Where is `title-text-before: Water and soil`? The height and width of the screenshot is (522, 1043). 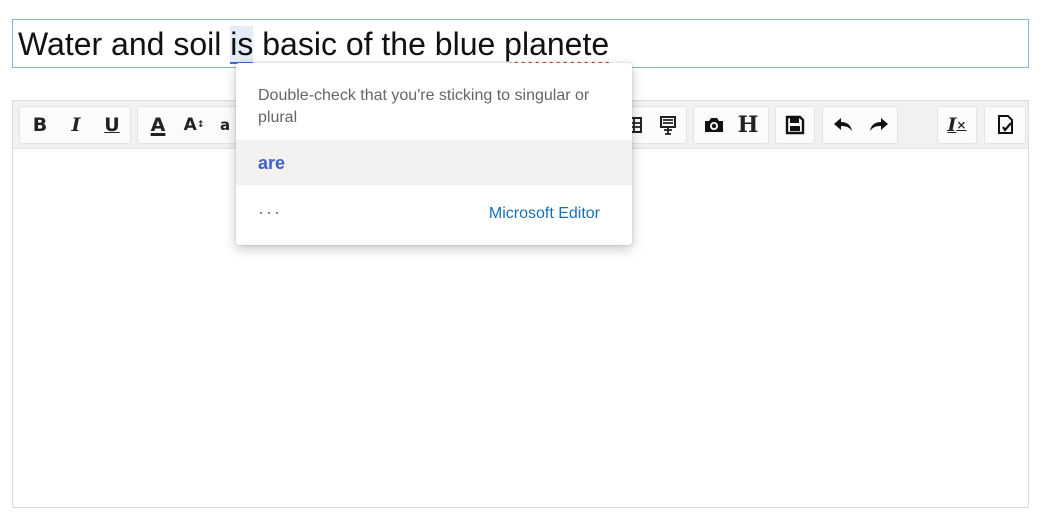
title-text-before: Water and soil is located at coordinates (124, 44).